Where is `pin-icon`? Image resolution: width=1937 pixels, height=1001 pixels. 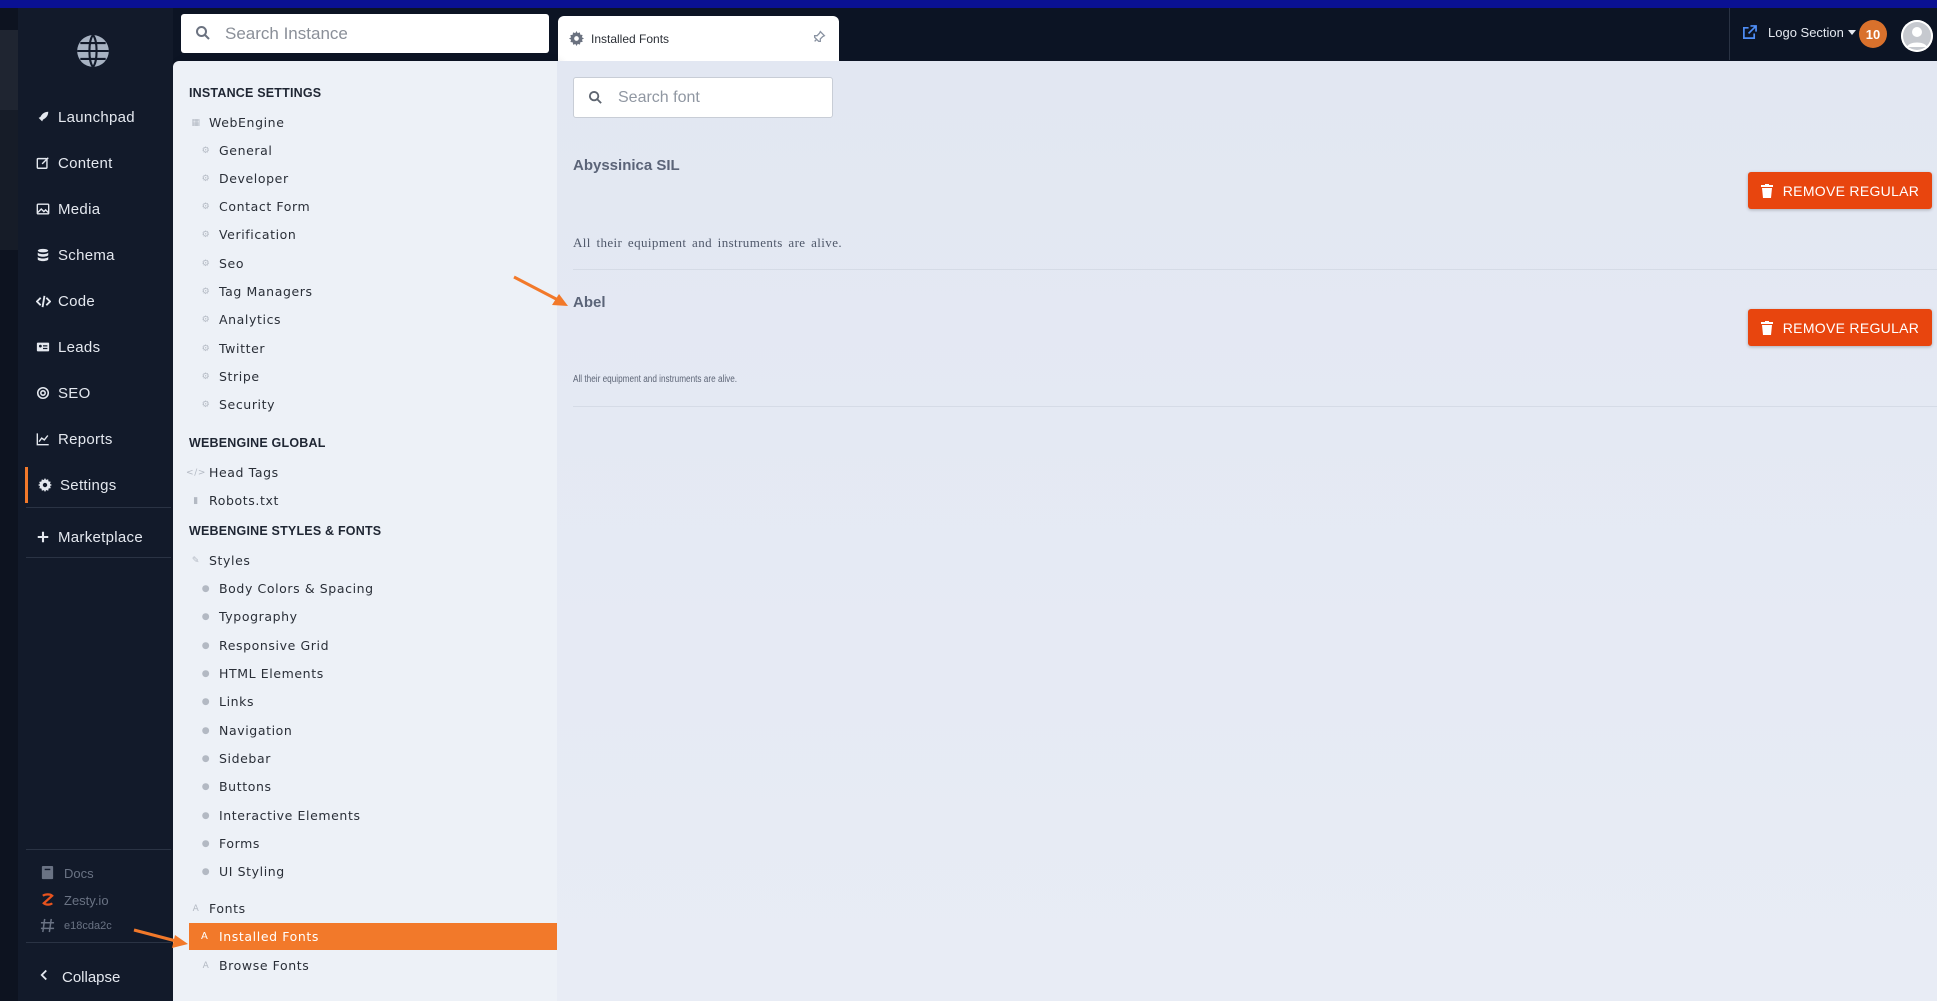
pin-icon is located at coordinates (820, 37).